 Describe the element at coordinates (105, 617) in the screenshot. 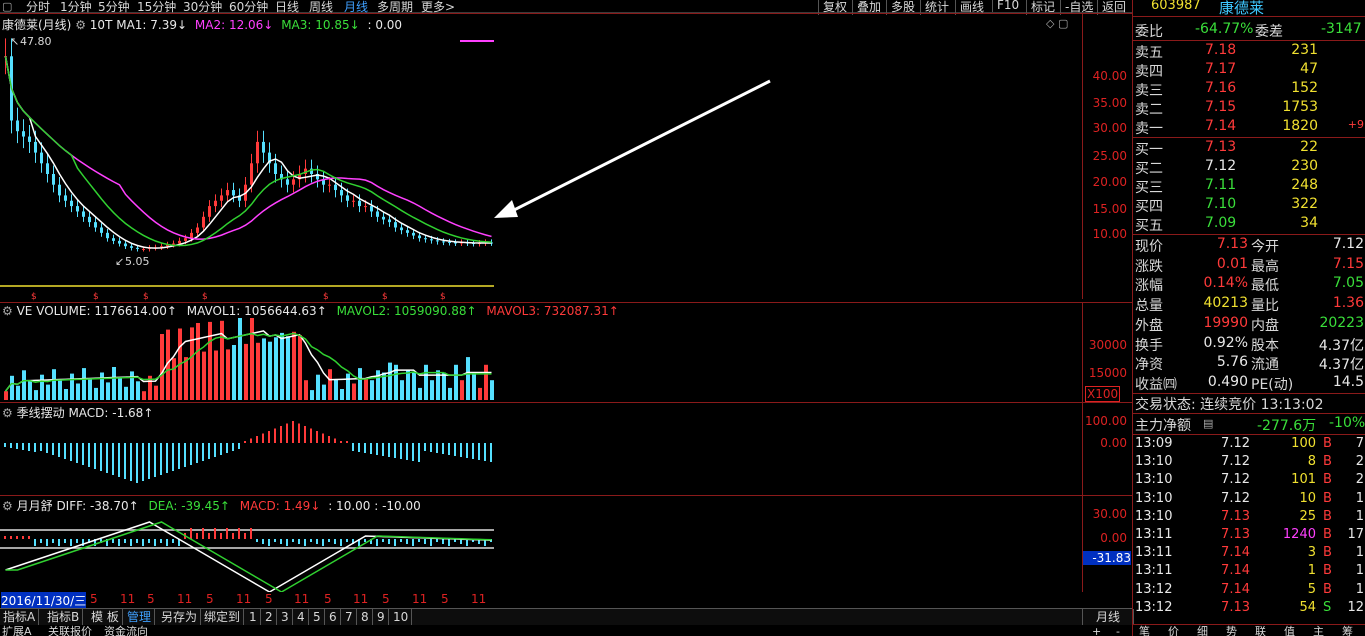

I see `tab-template: 模 板` at that location.